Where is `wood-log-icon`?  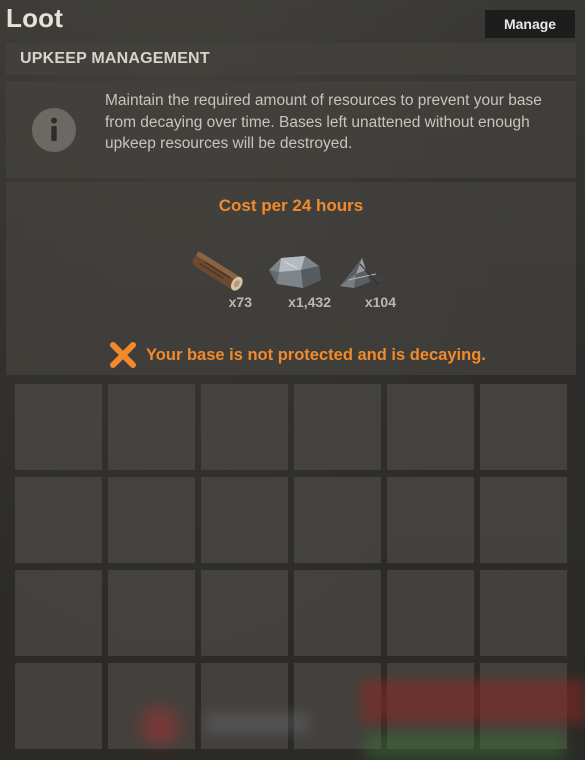
wood-log-icon is located at coordinates (217, 271).